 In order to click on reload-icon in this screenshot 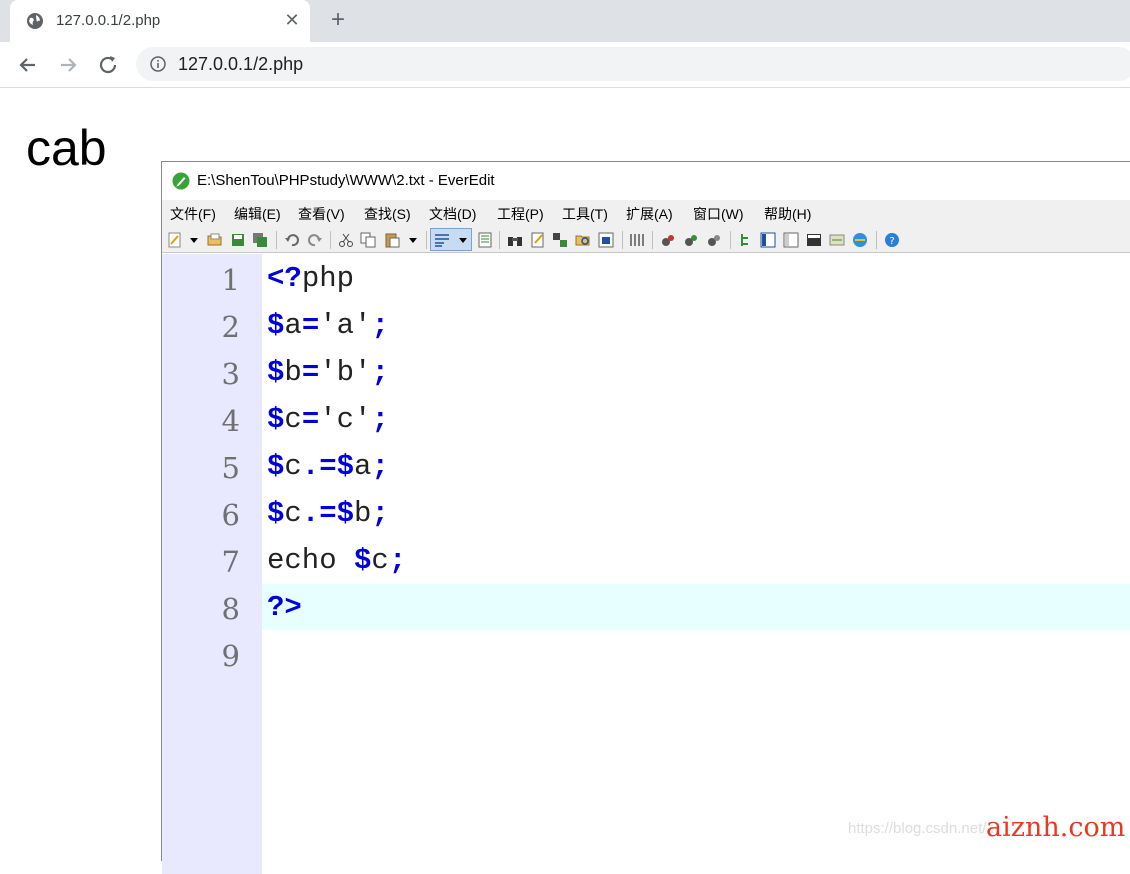, I will do `click(108, 65)`.